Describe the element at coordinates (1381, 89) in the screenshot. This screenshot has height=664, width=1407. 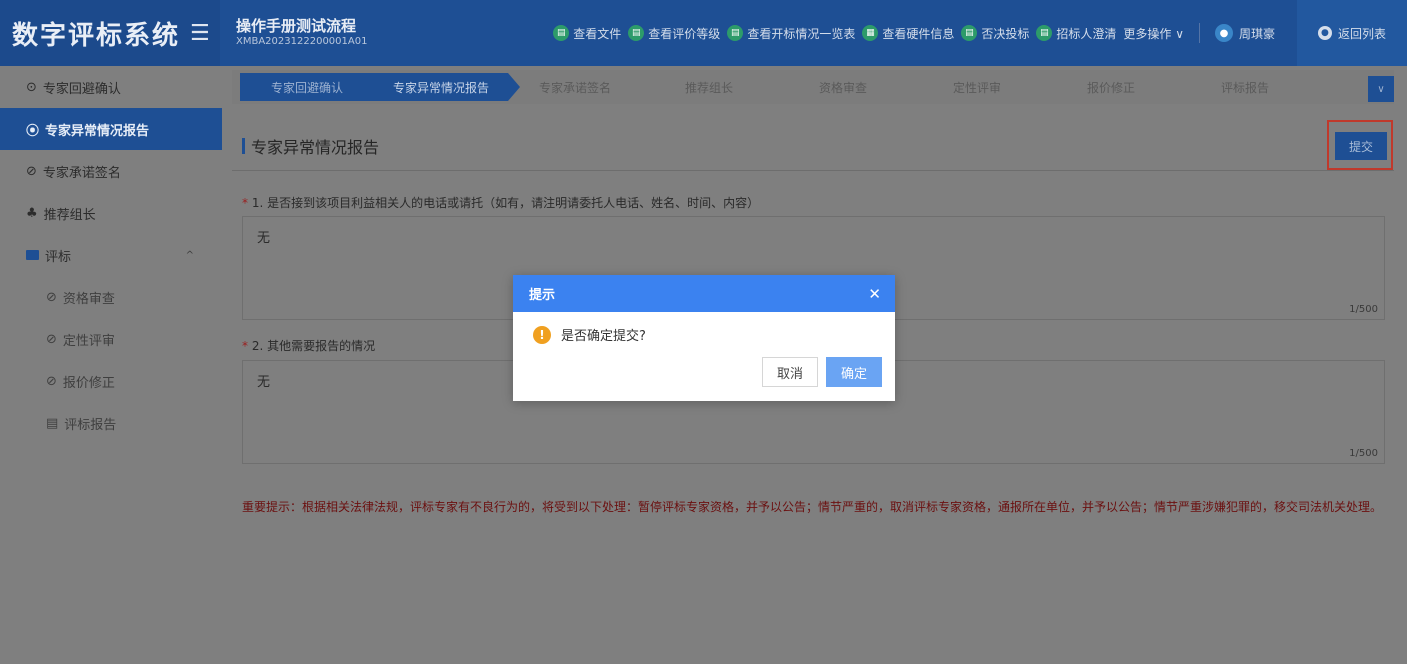
I see `chevron-down-icon: ∨` at that location.